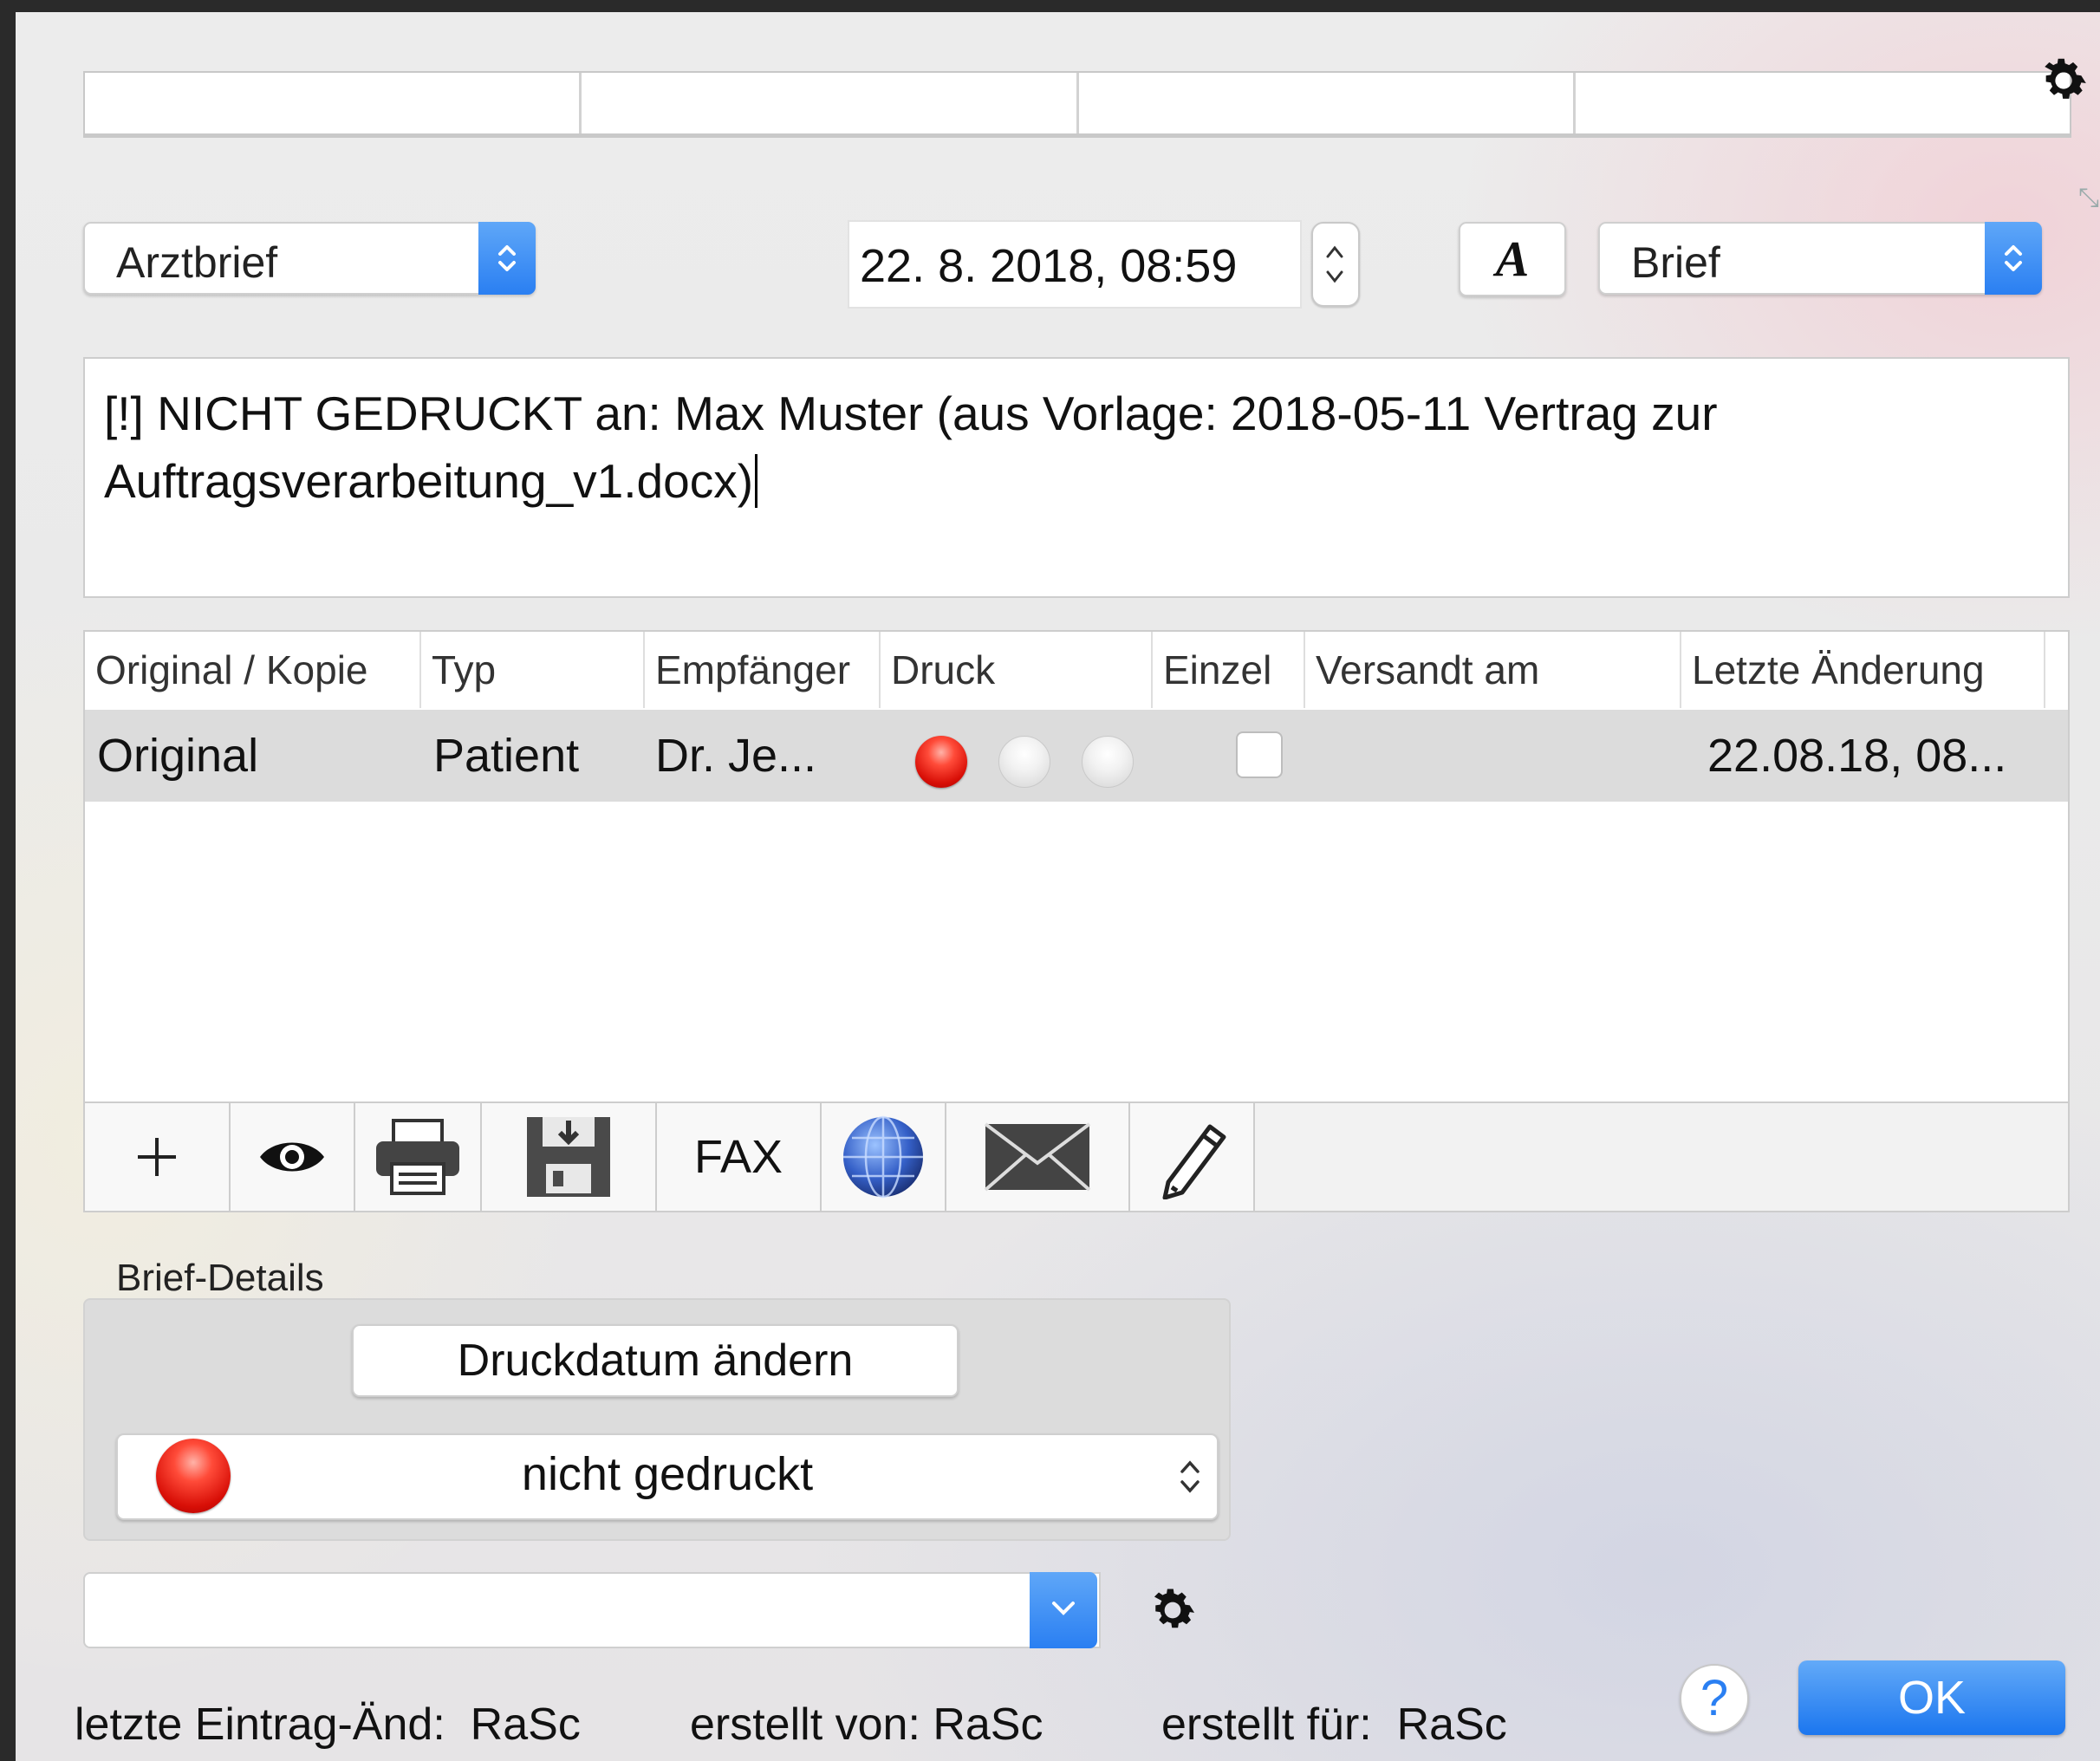  Describe the element at coordinates (1931, 1697) in the screenshot. I see `ok-button: OK` at that location.